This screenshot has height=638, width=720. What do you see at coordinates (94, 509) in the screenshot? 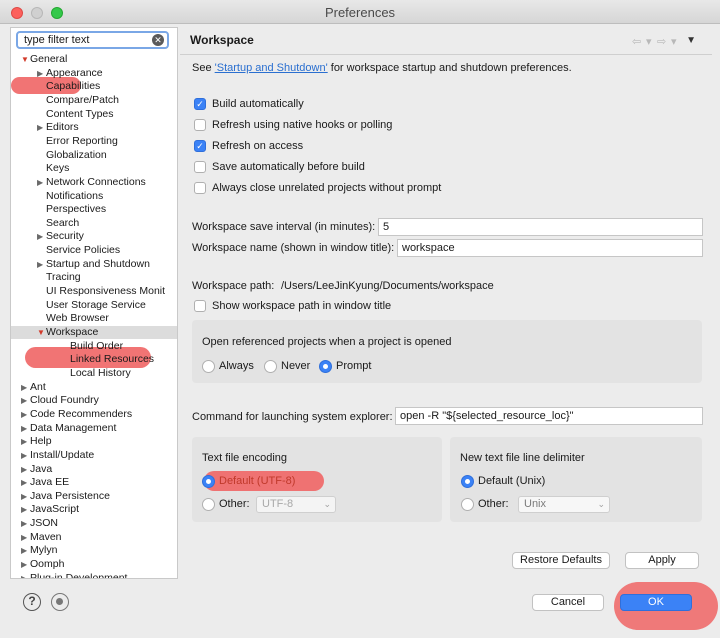
I see `tree-item-javascript: ▶ JavaScript` at bounding box center [94, 509].